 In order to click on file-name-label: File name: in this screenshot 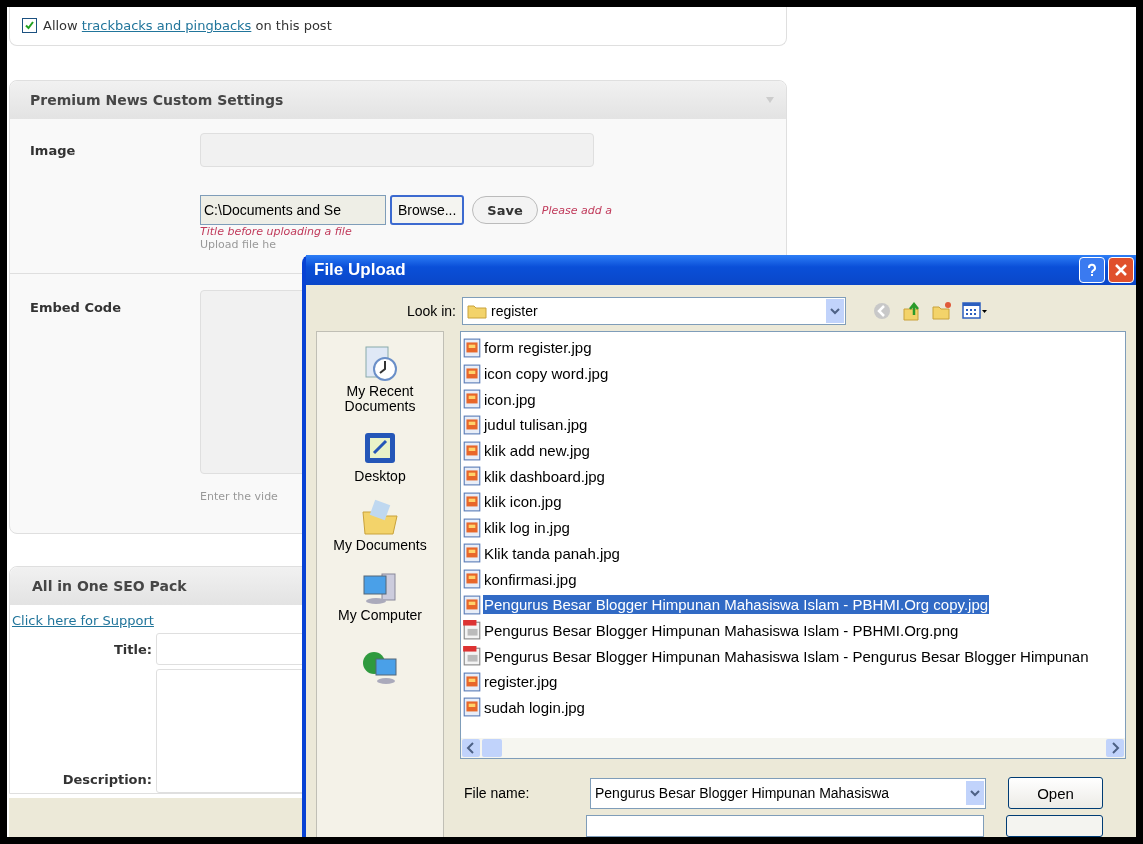, I will do `click(497, 793)`.